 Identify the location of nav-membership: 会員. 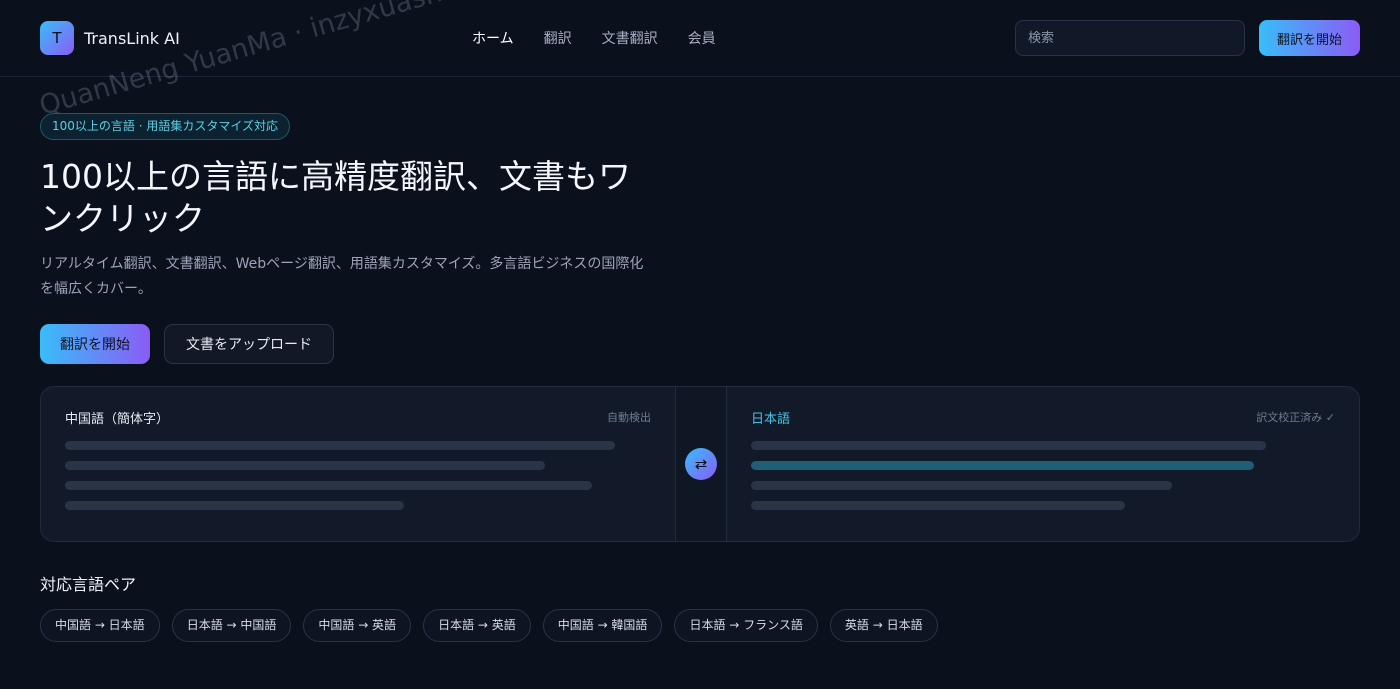
(702, 38).